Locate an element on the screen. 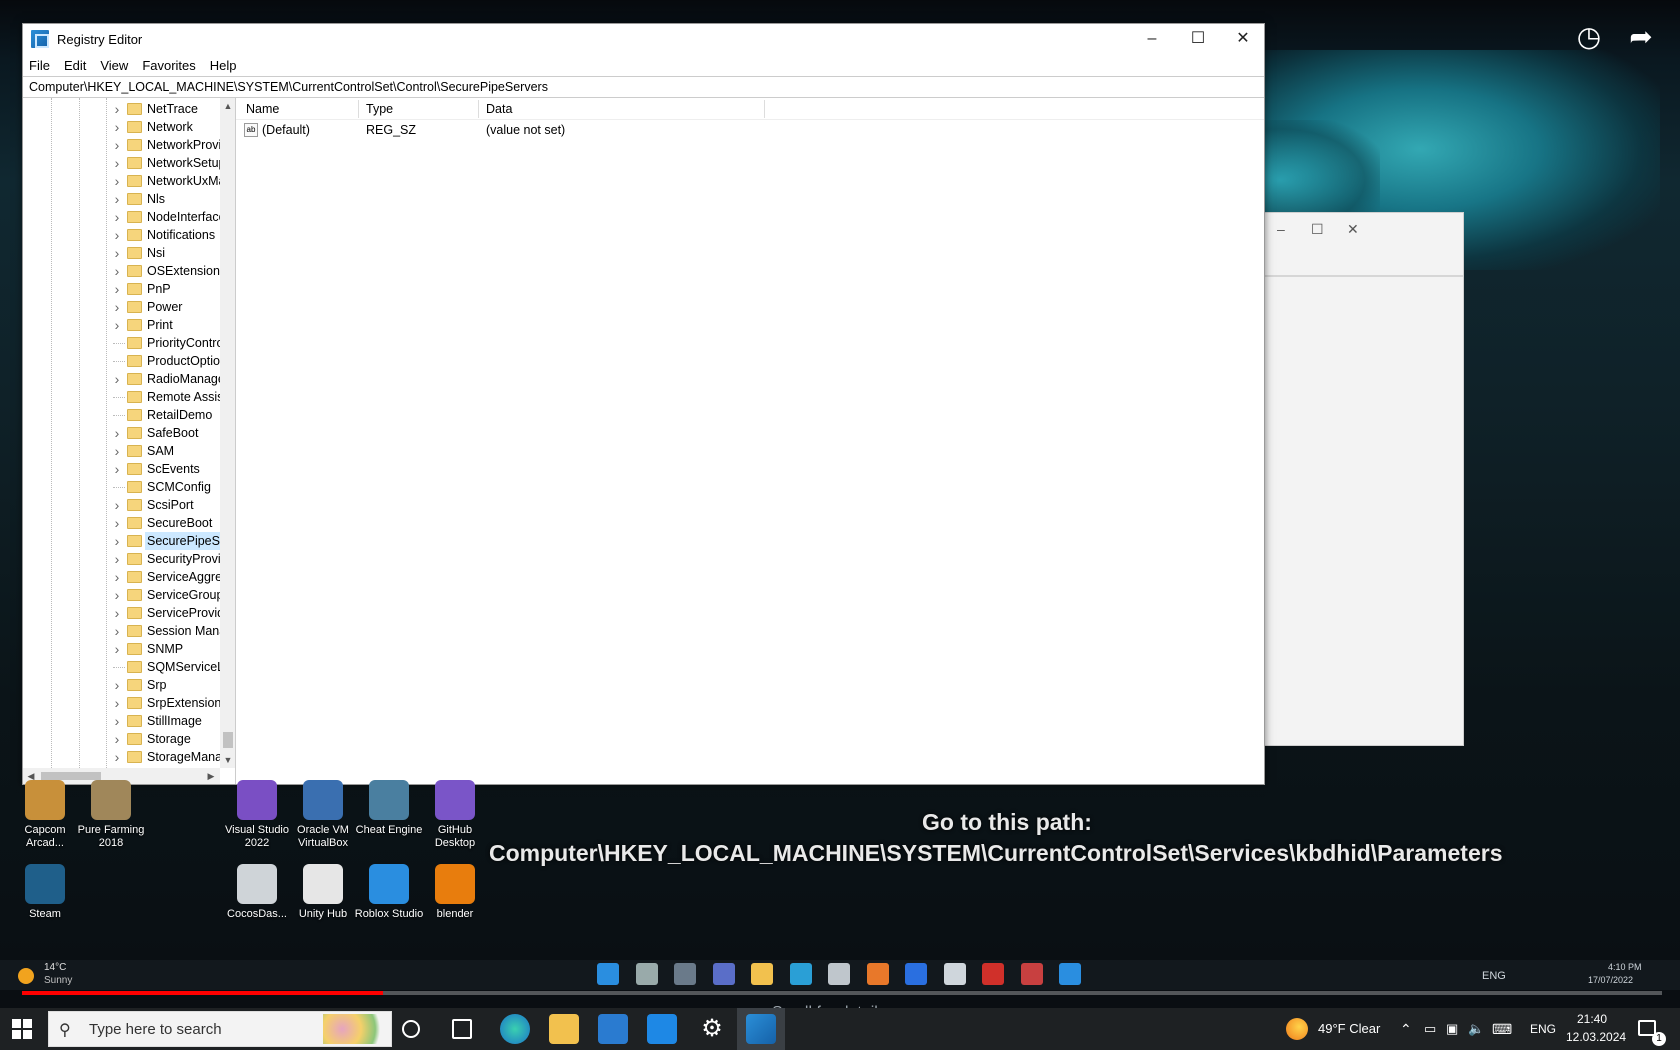  desktop-icon: Pure Farming 2018 is located at coordinates (111, 815).